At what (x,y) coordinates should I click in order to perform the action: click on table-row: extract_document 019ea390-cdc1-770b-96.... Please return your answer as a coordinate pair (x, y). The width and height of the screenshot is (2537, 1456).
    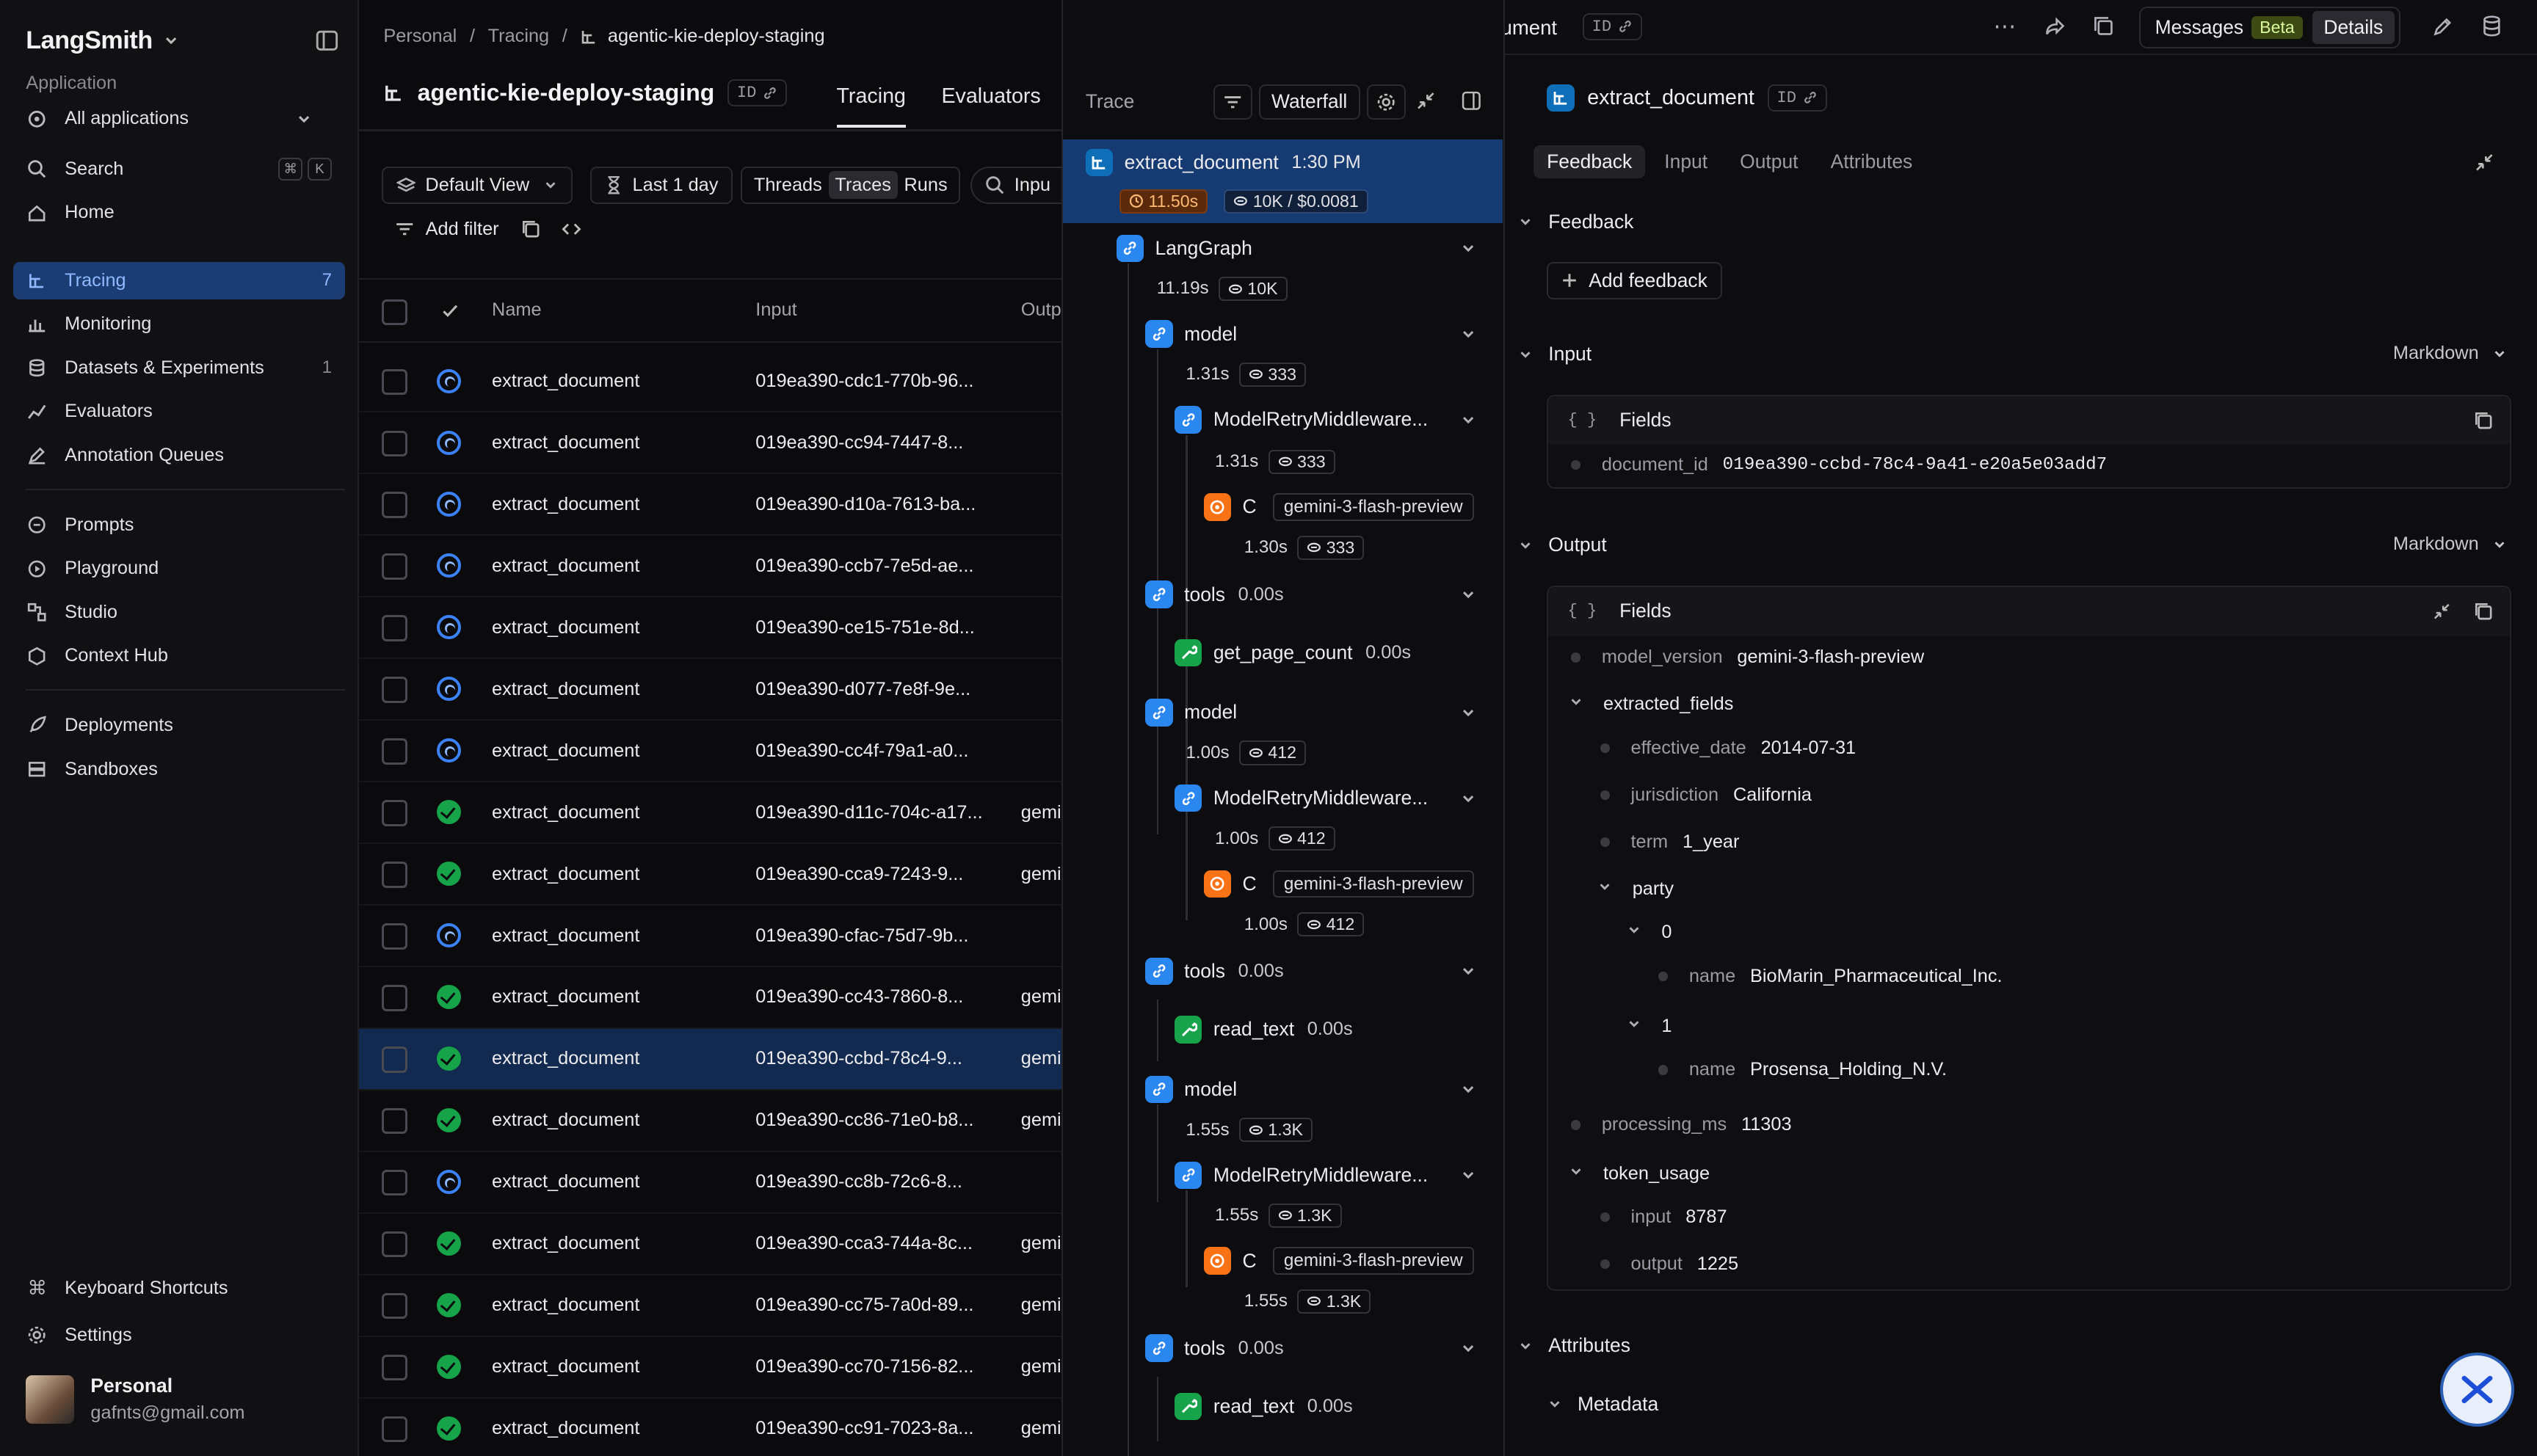
    Looking at the image, I should click on (710, 382).